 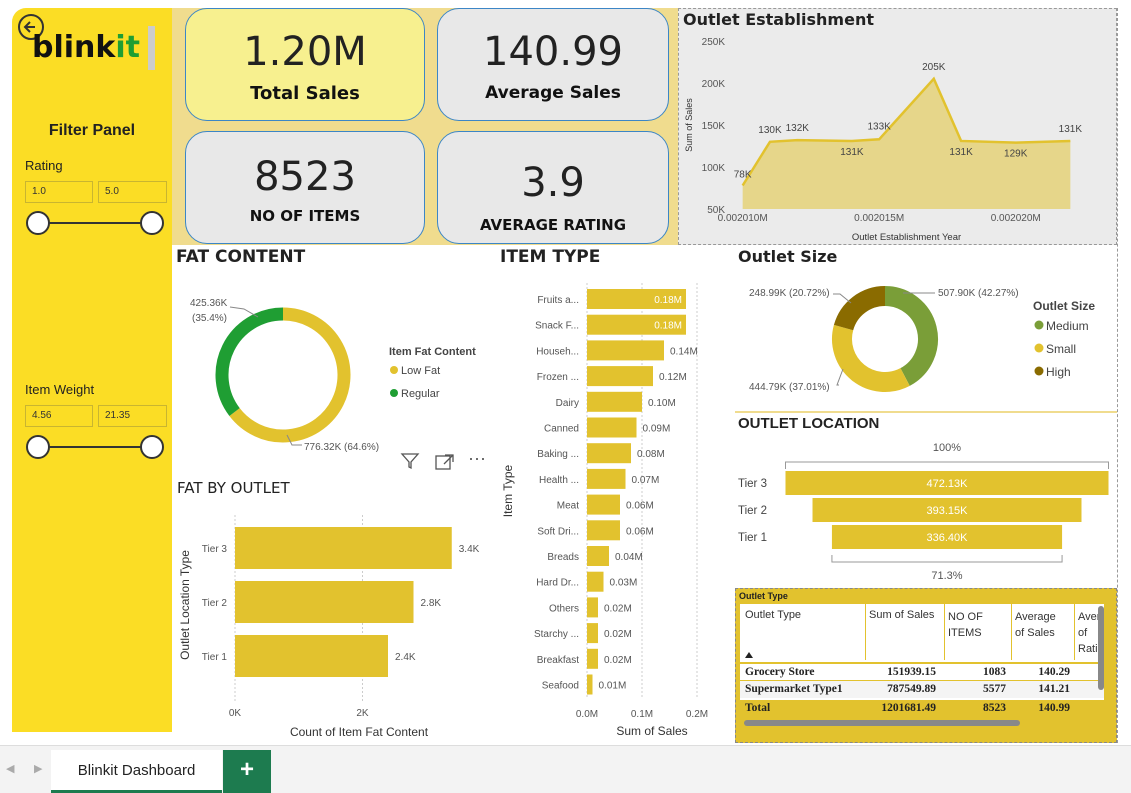 What do you see at coordinates (590, 684) in the screenshot?
I see `bar-seafood` at bounding box center [590, 684].